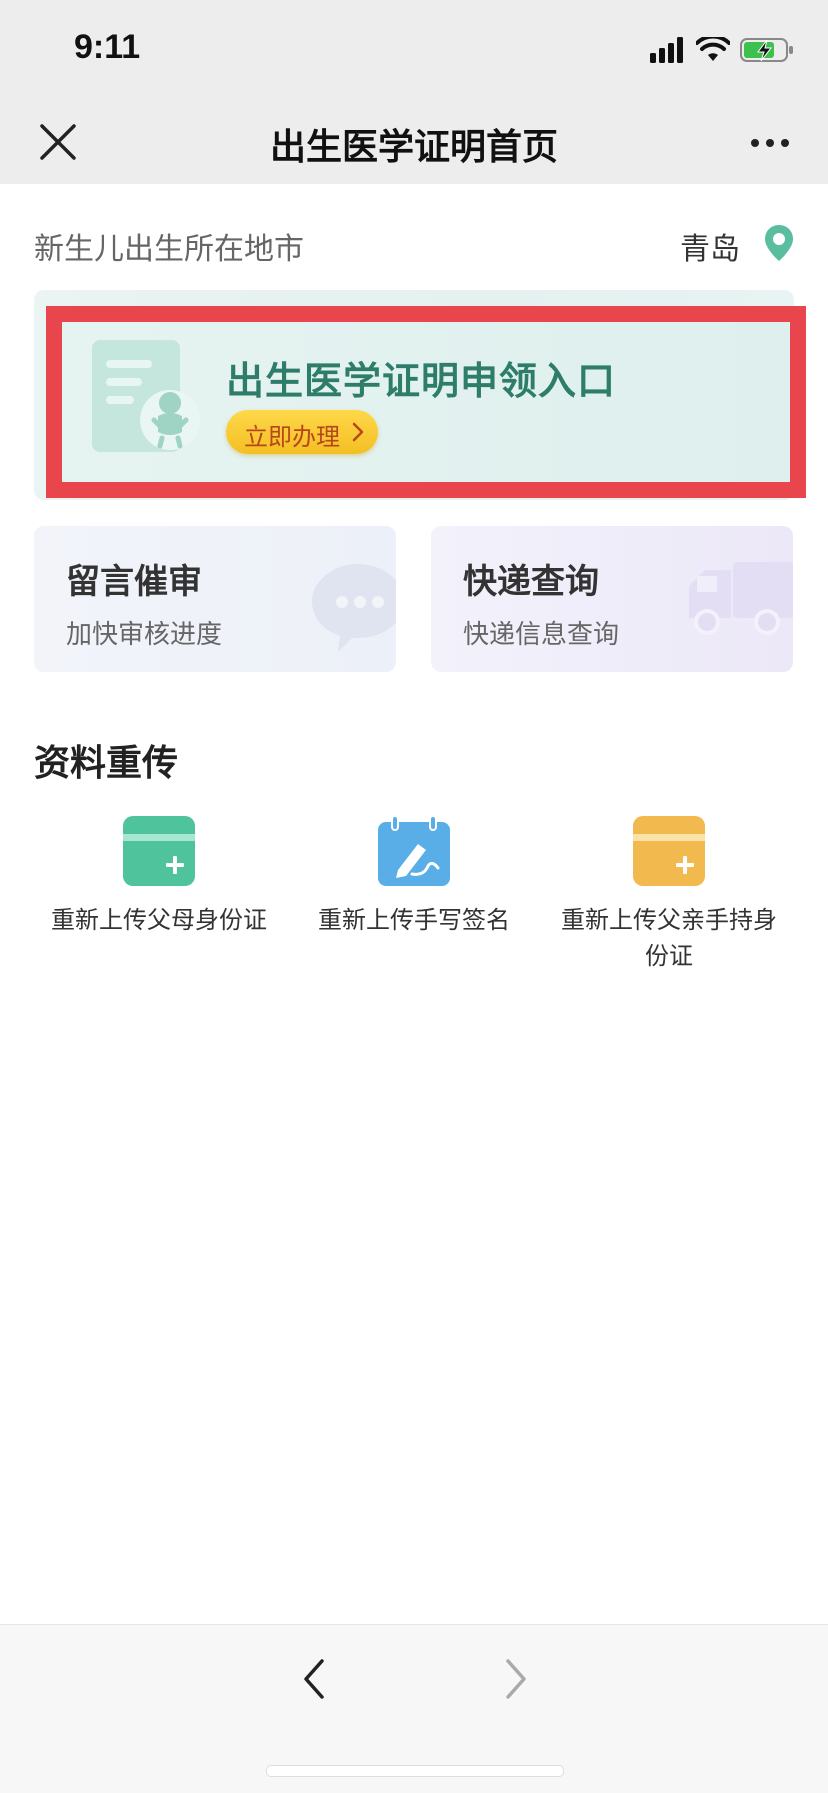 This screenshot has height=1793, width=828. Describe the element at coordinates (106, 763) in the screenshot. I see `section-title: 资料重传` at that location.